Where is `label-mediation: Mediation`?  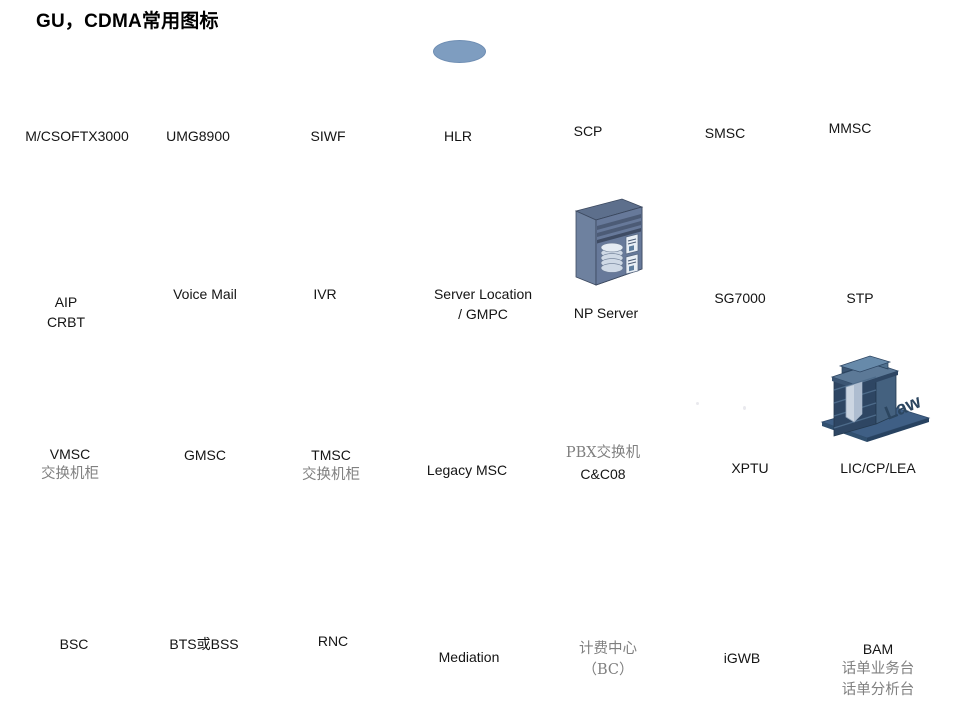
label-mediation: Mediation is located at coordinates (469, 657).